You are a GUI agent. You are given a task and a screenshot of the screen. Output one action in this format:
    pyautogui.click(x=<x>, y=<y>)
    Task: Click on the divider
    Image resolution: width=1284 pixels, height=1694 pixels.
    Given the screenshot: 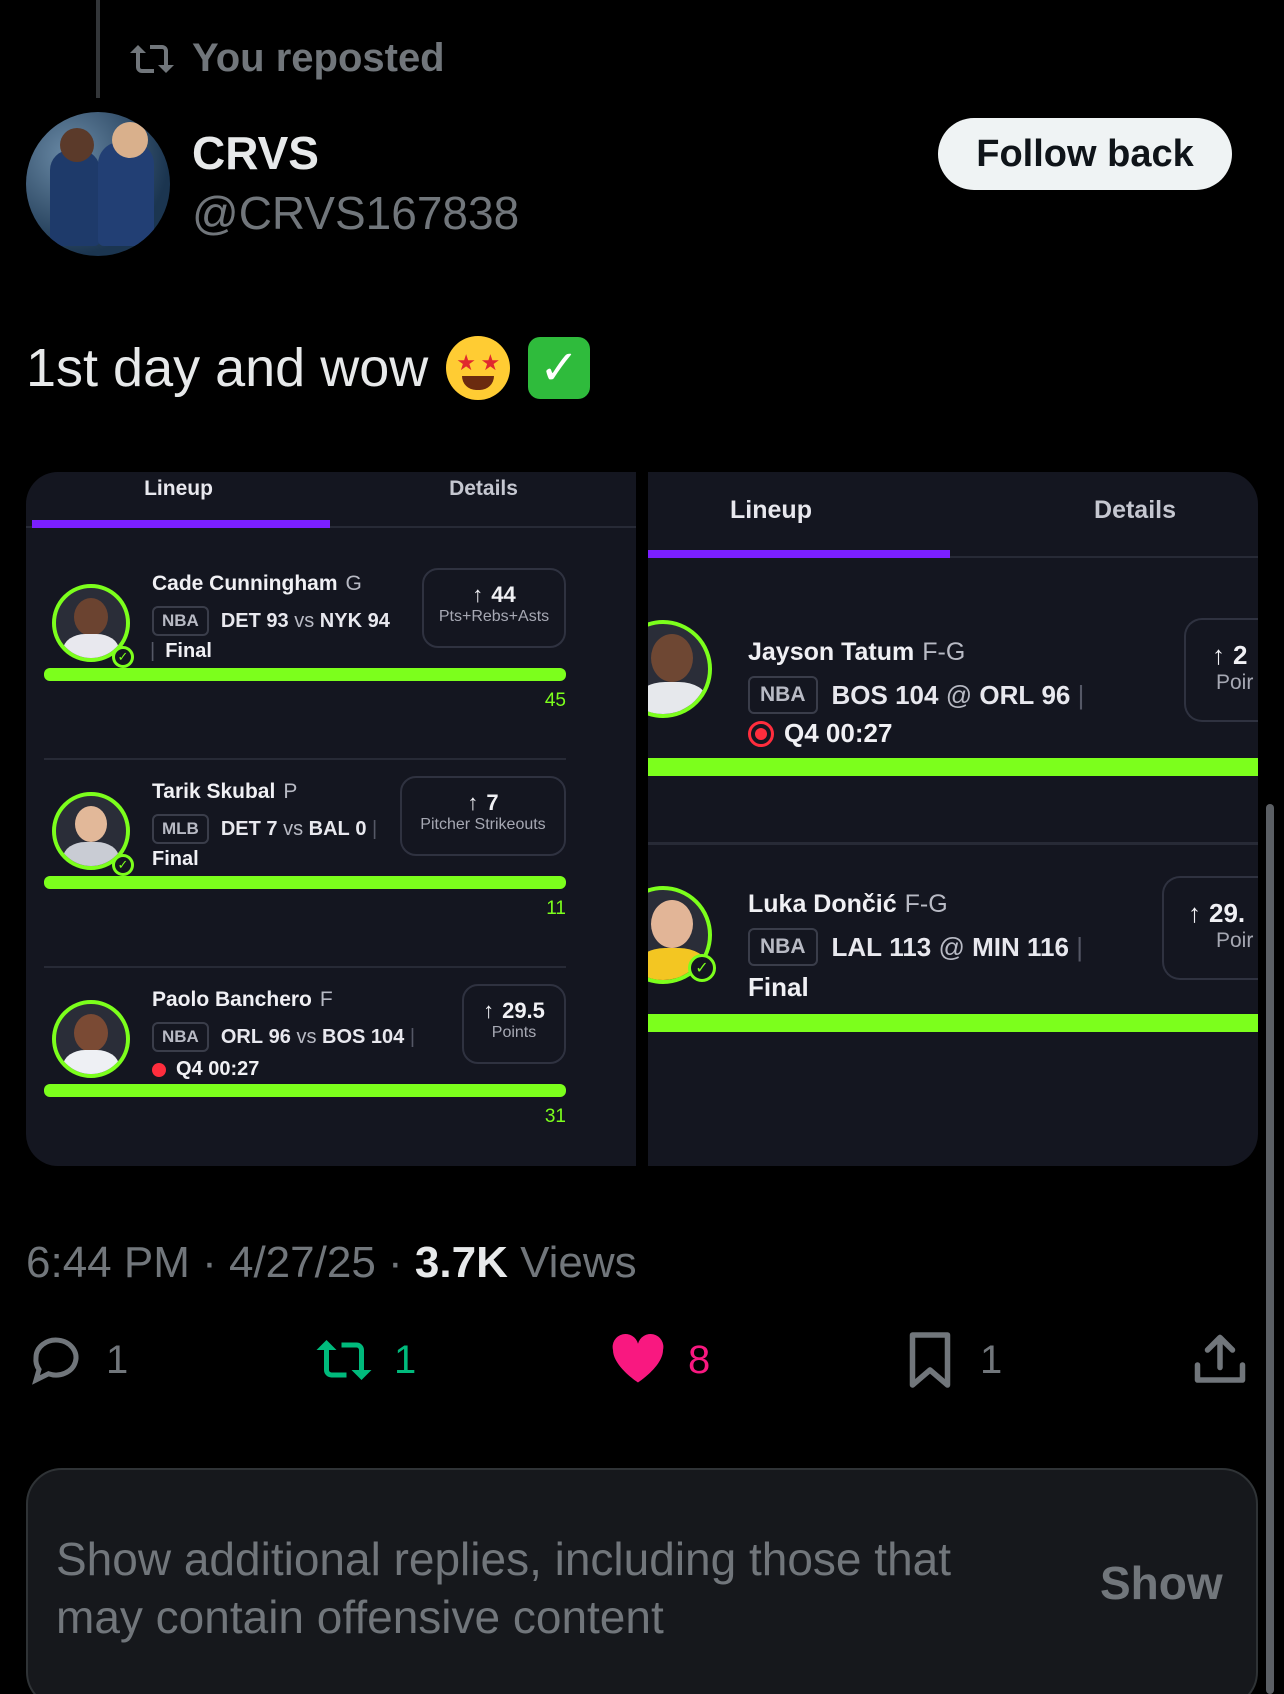 What is the action you would take?
    pyautogui.click(x=953, y=843)
    